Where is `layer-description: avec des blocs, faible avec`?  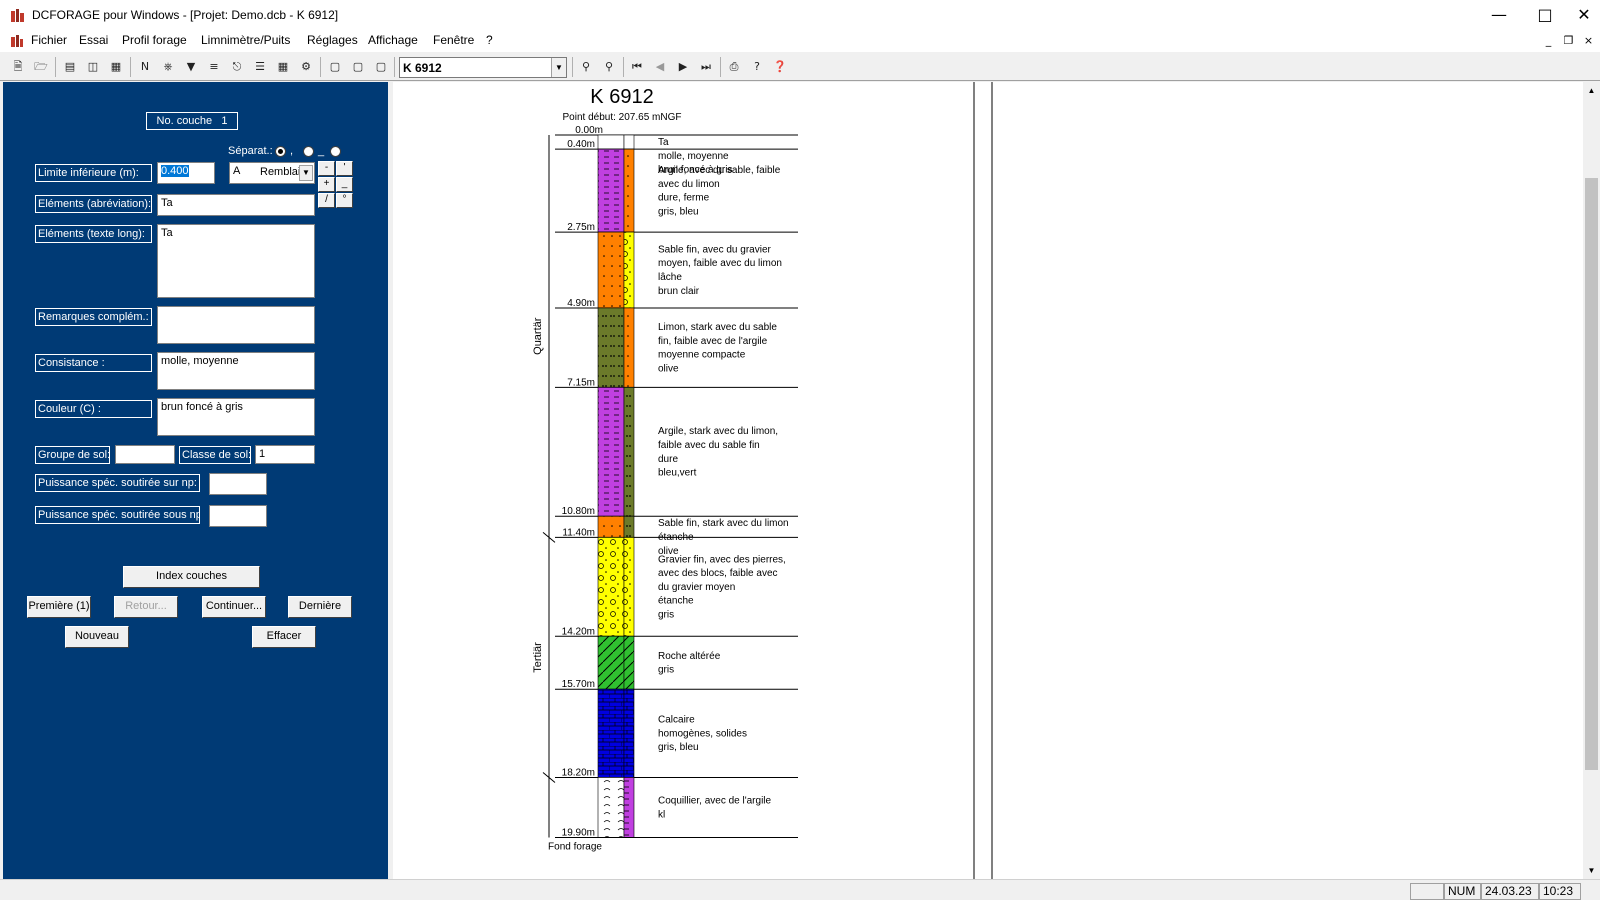 layer-description: avec des blocs, faible avec is located at coordinates (718, 573).